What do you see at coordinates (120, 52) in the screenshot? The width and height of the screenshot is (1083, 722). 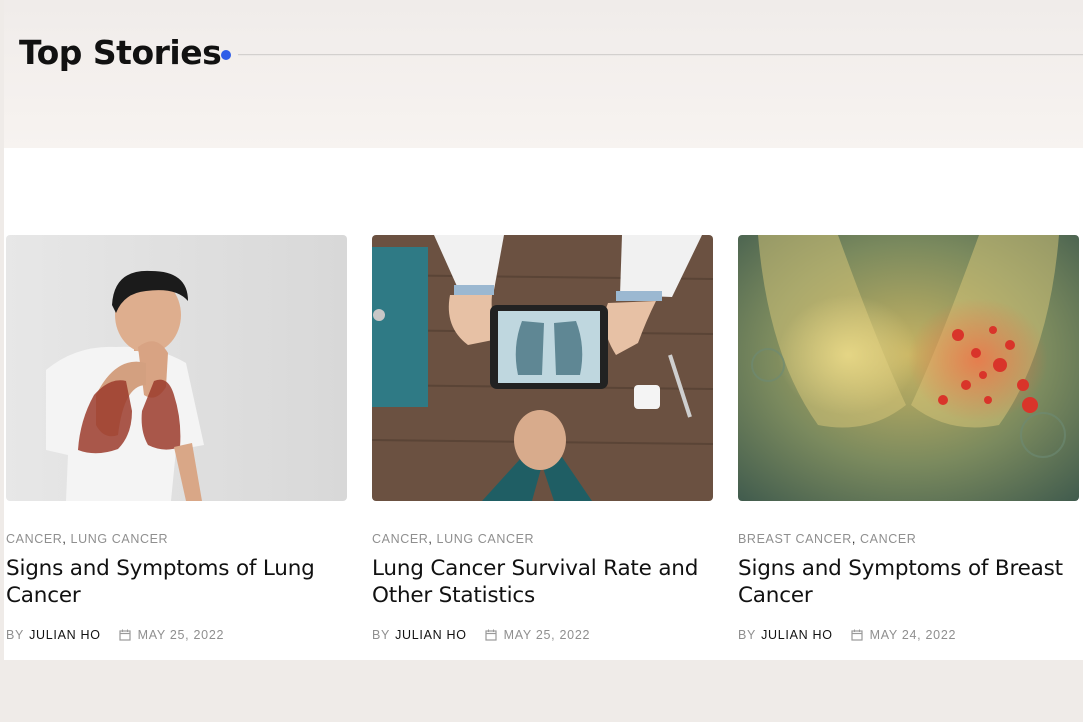 I see `section-title: Top Stories` at bounding box center [120, 52].